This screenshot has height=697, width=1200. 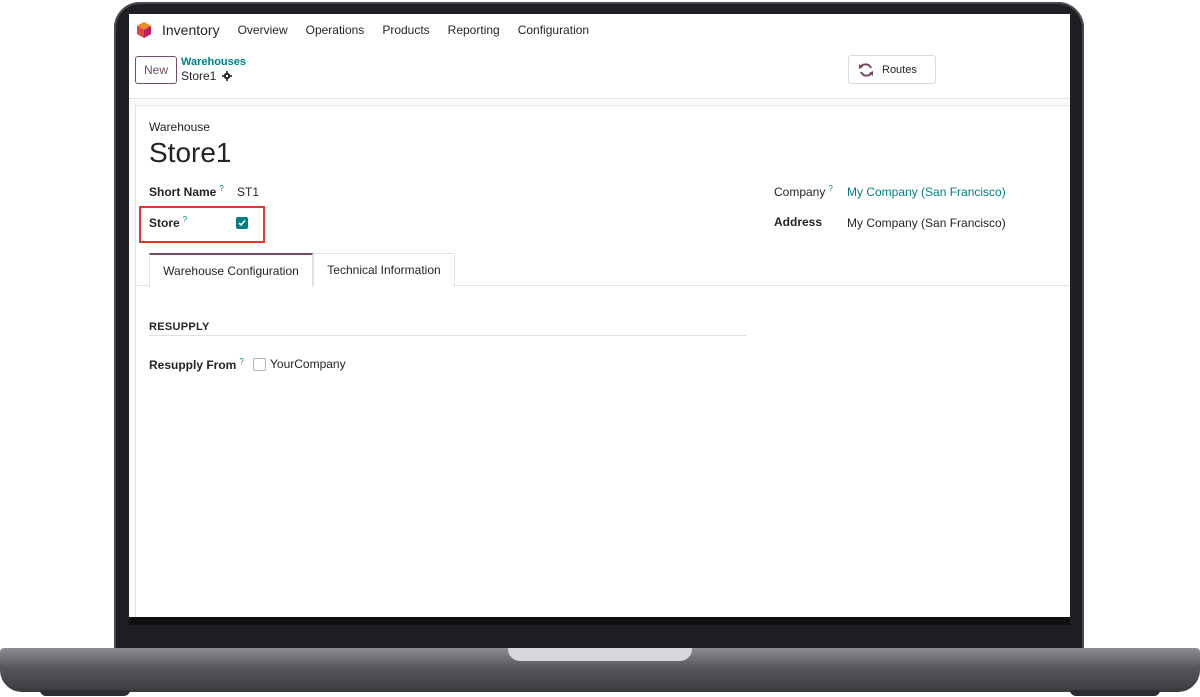 I want to click on tab-technical-information: Technical Information, so click(x=384, y=269).